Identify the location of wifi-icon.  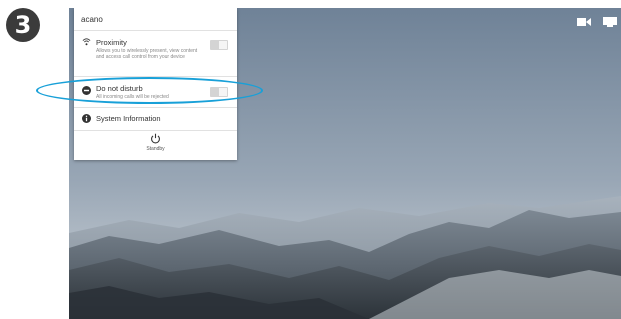
(86, 42).